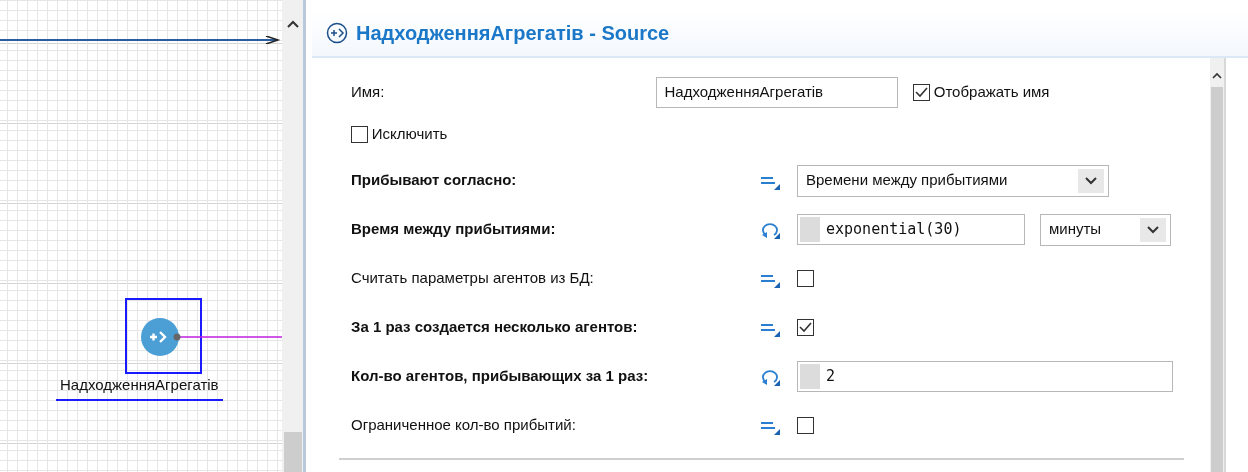 The image size is (1248, 472). I want to click on name-field: НадходженняАгрегатів, so click(777, 92).